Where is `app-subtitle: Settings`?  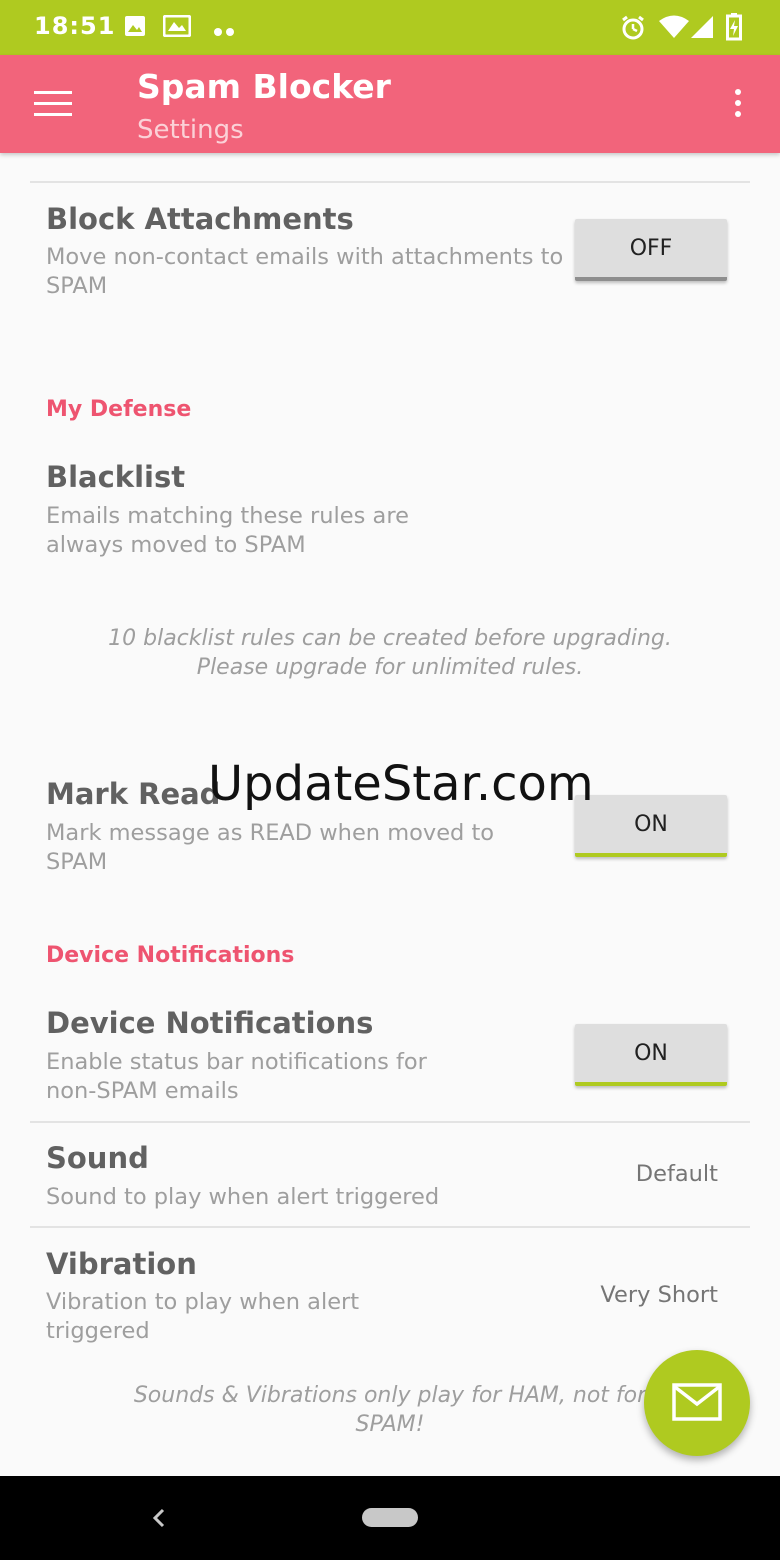
app-subtitle: Settings is located at coordinates (190, 130).